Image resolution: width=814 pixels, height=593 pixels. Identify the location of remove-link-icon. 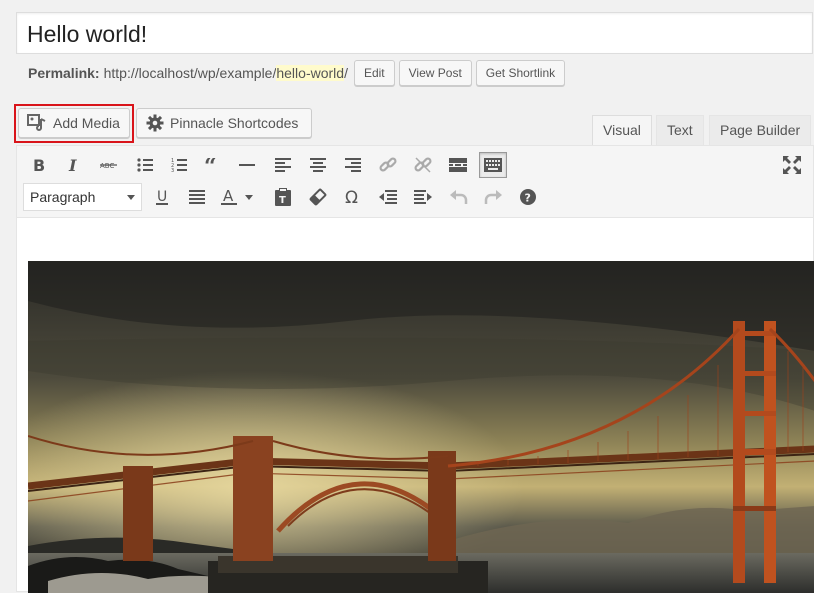
(423, 165).